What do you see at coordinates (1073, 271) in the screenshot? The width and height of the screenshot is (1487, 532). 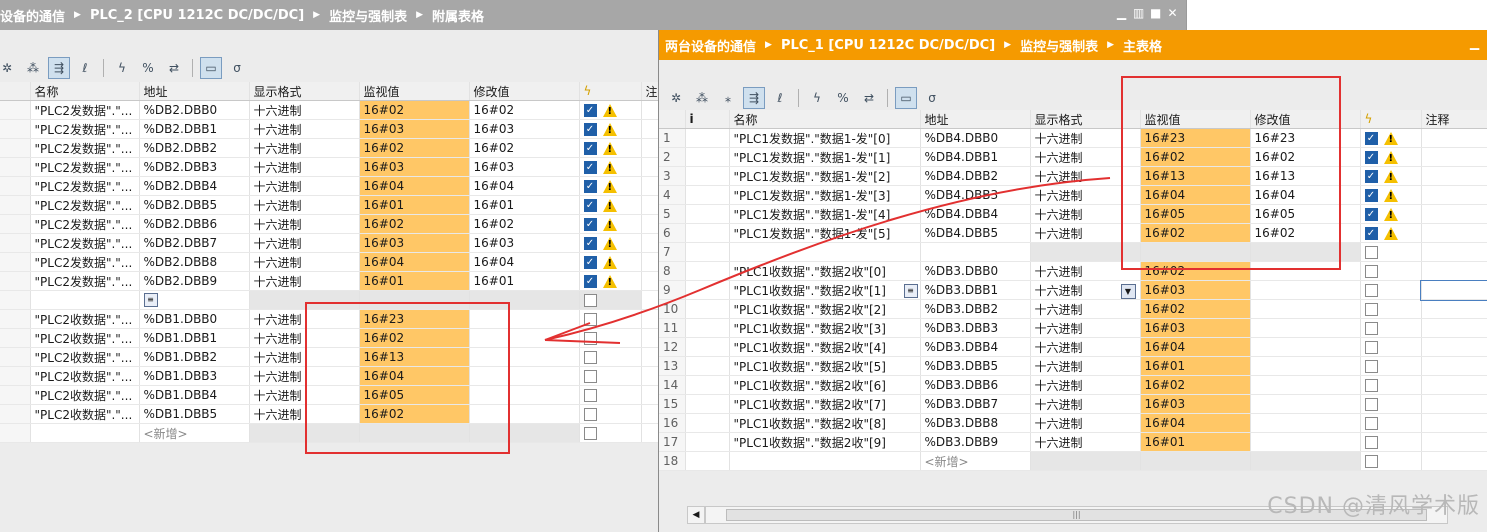 I see `table-row: 8 "PLC1收数据"."数据2收"[0] %DB3.DBB0 十六进制 16#02` at bounding box center [1073, 271].